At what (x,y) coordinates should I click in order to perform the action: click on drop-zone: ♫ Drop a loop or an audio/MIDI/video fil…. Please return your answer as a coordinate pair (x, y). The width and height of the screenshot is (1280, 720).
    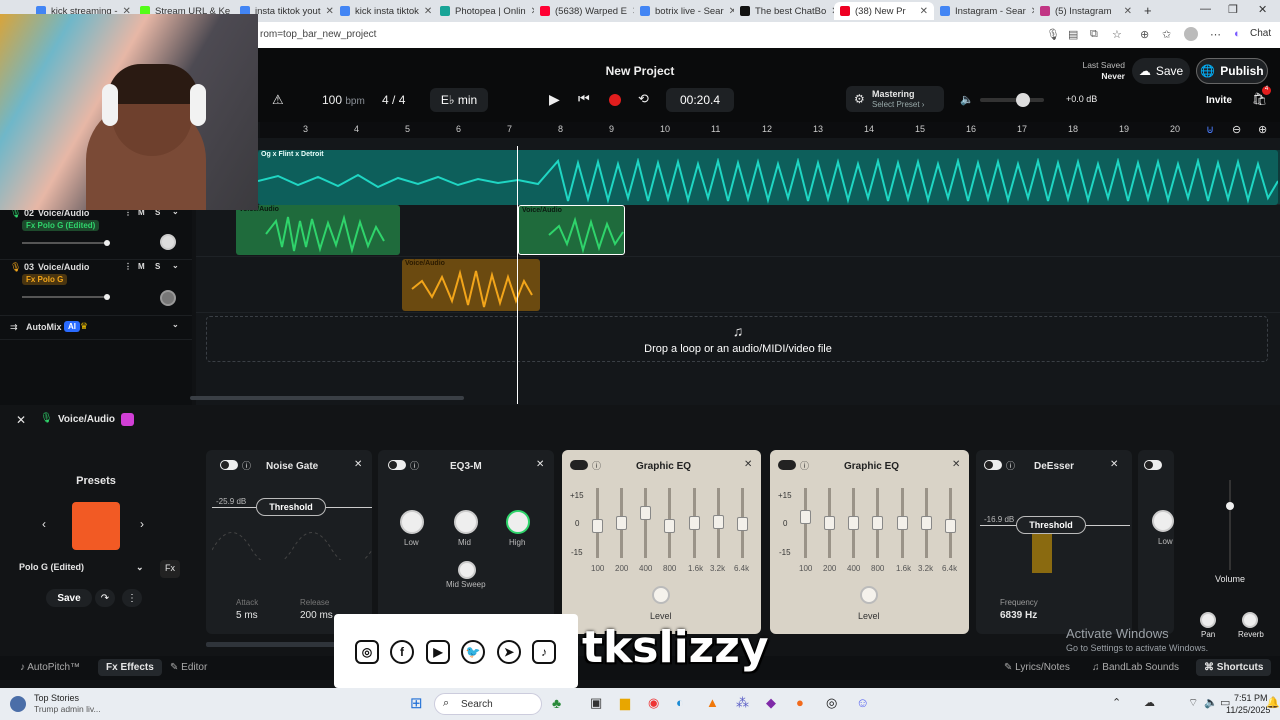
    Looking at the image, I should click on (737, 339).